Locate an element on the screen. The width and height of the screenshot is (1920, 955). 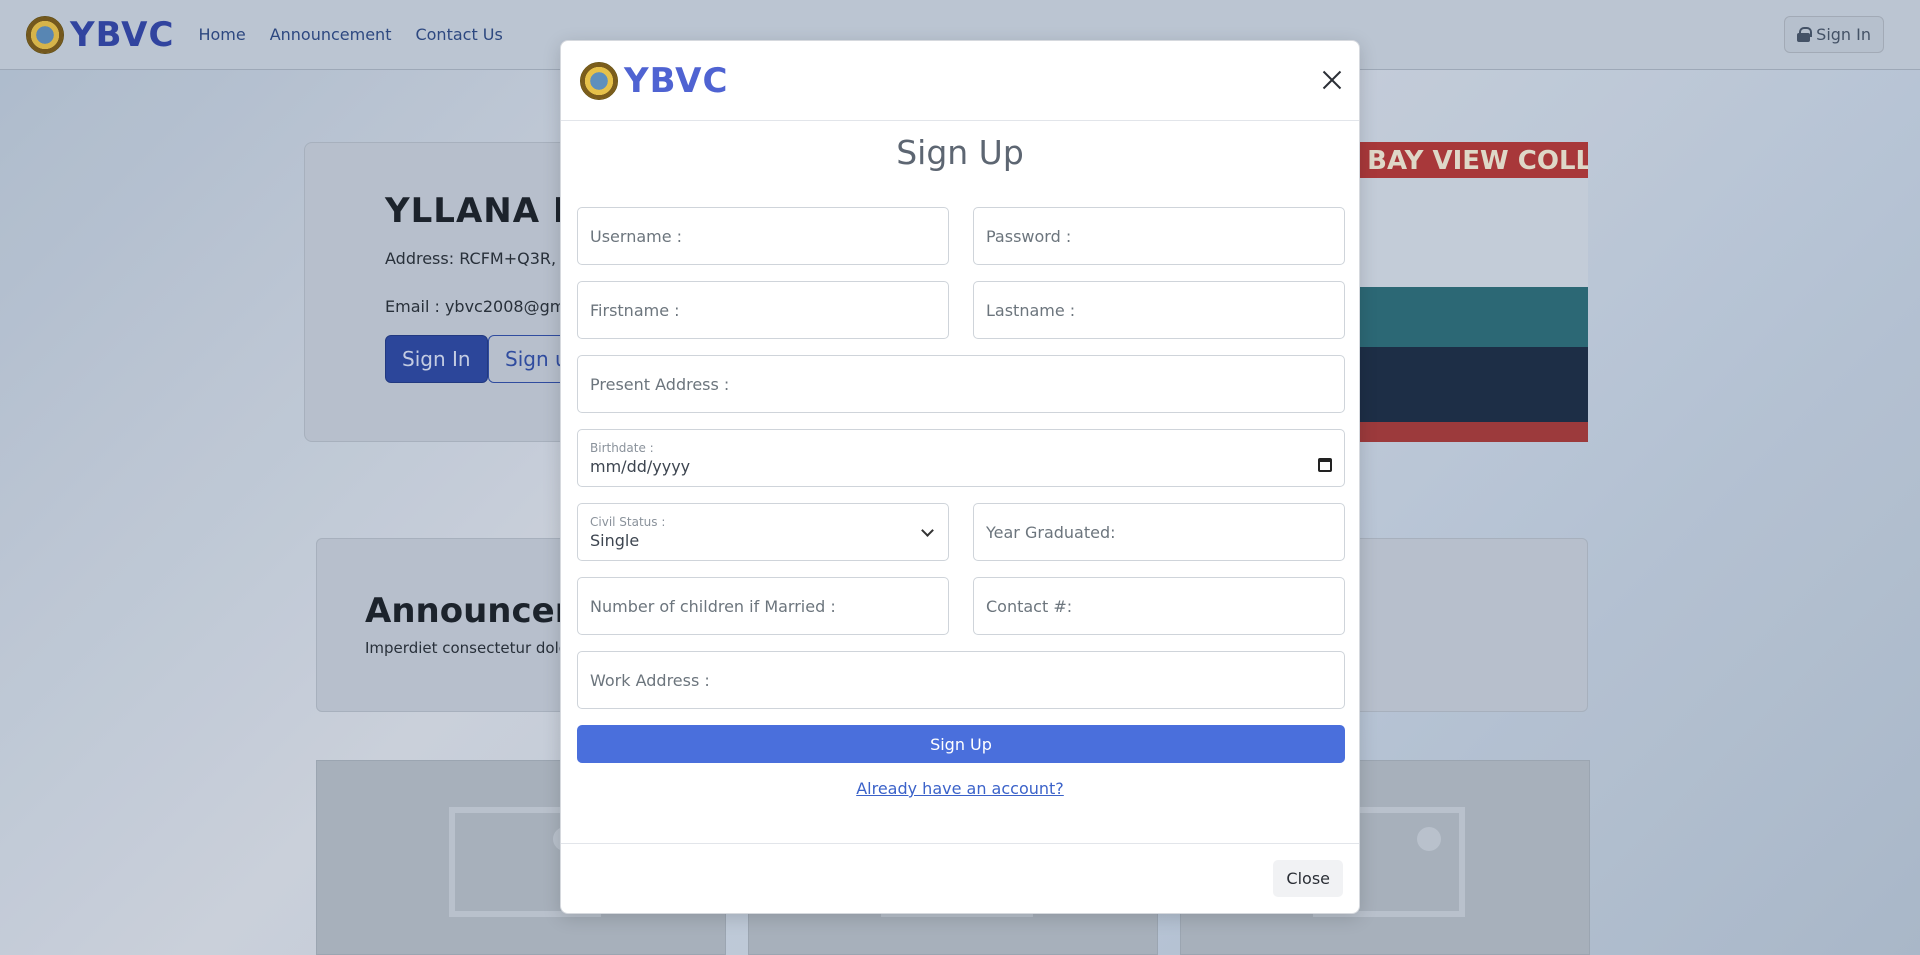
present-address-placeholder: Present Address : is located at coordinates (660, 384).